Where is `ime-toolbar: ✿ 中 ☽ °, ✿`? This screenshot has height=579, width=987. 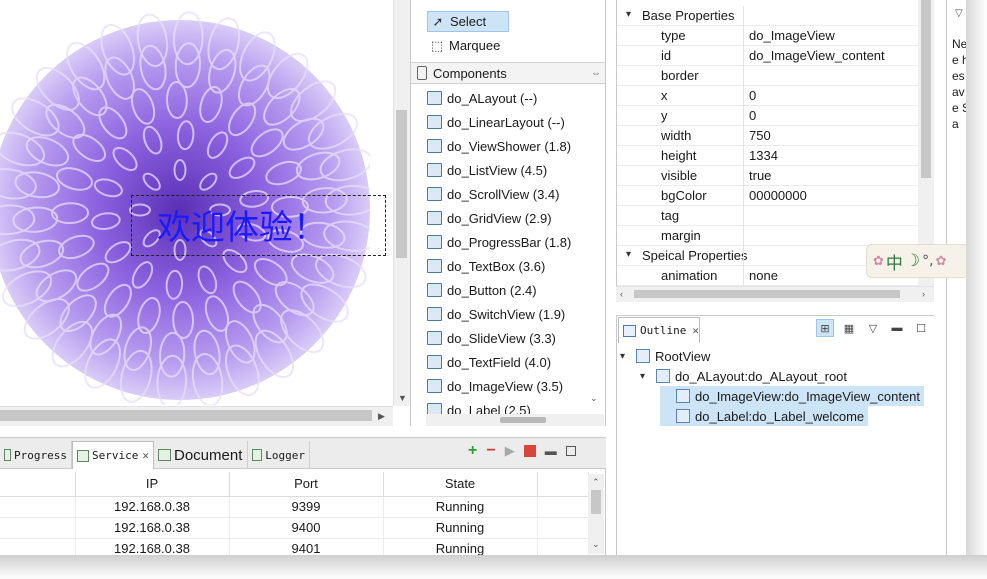 ime-toolbar: ✿ 中 ☽ °, ✿ is located at coordinates (918, 261).